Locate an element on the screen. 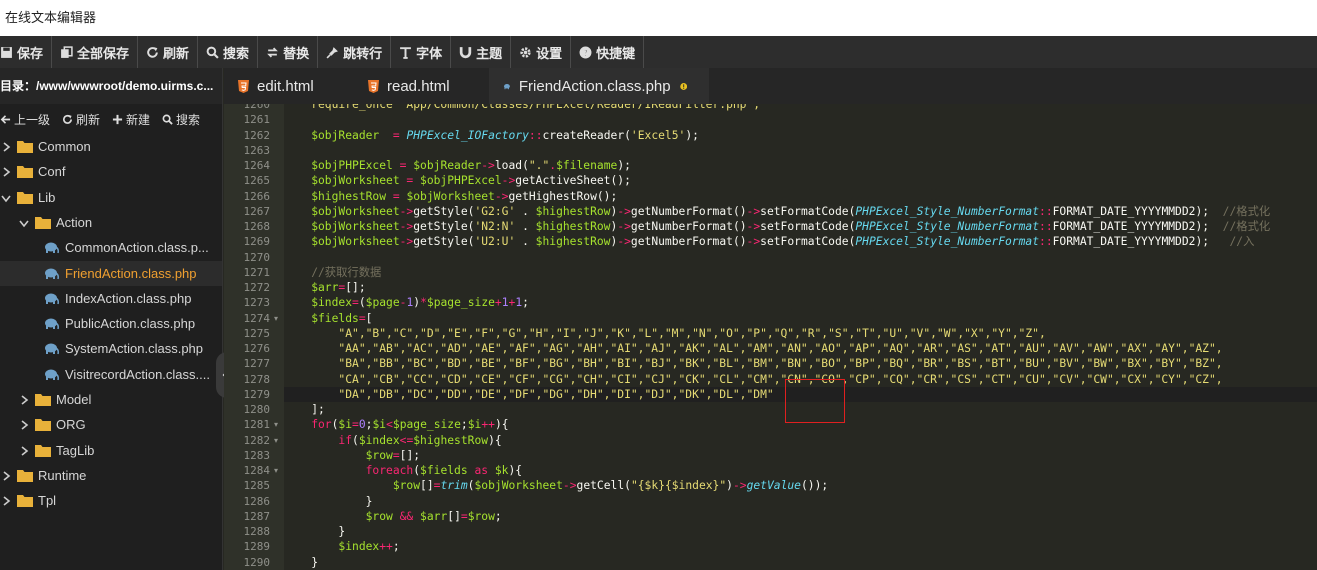  plus-icon is located at coordinates (117, 119).